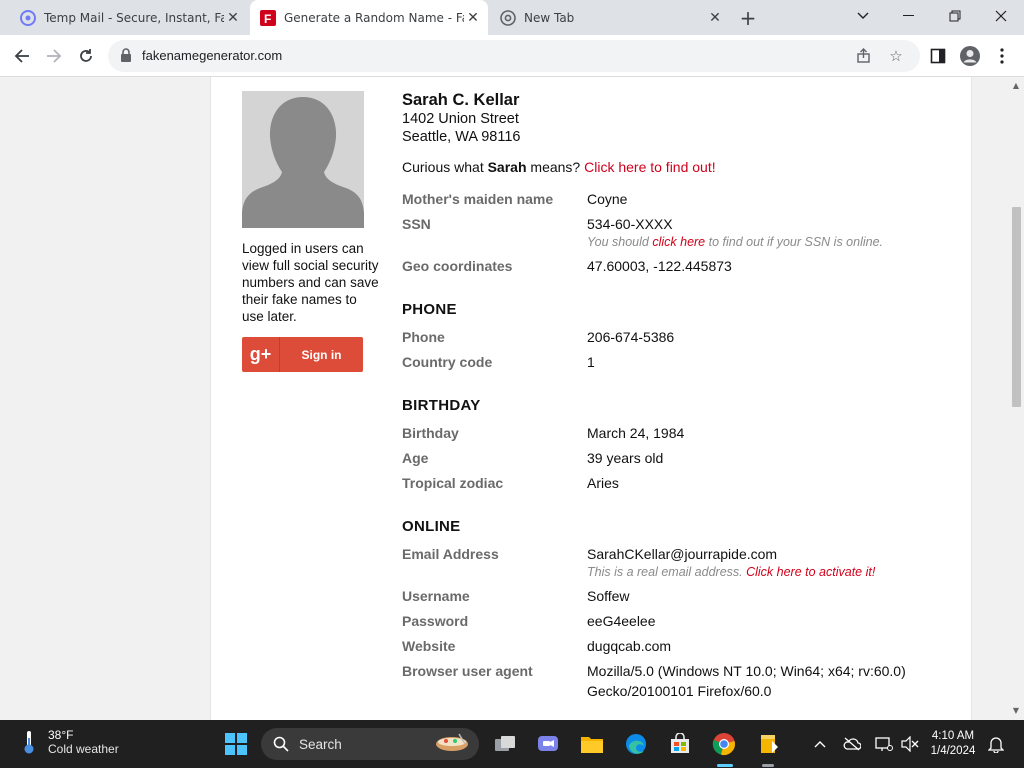 Image resolution: width=1024 pixels, height=768 pixels. I want to click on field-label: Country code, so click(447, 362).